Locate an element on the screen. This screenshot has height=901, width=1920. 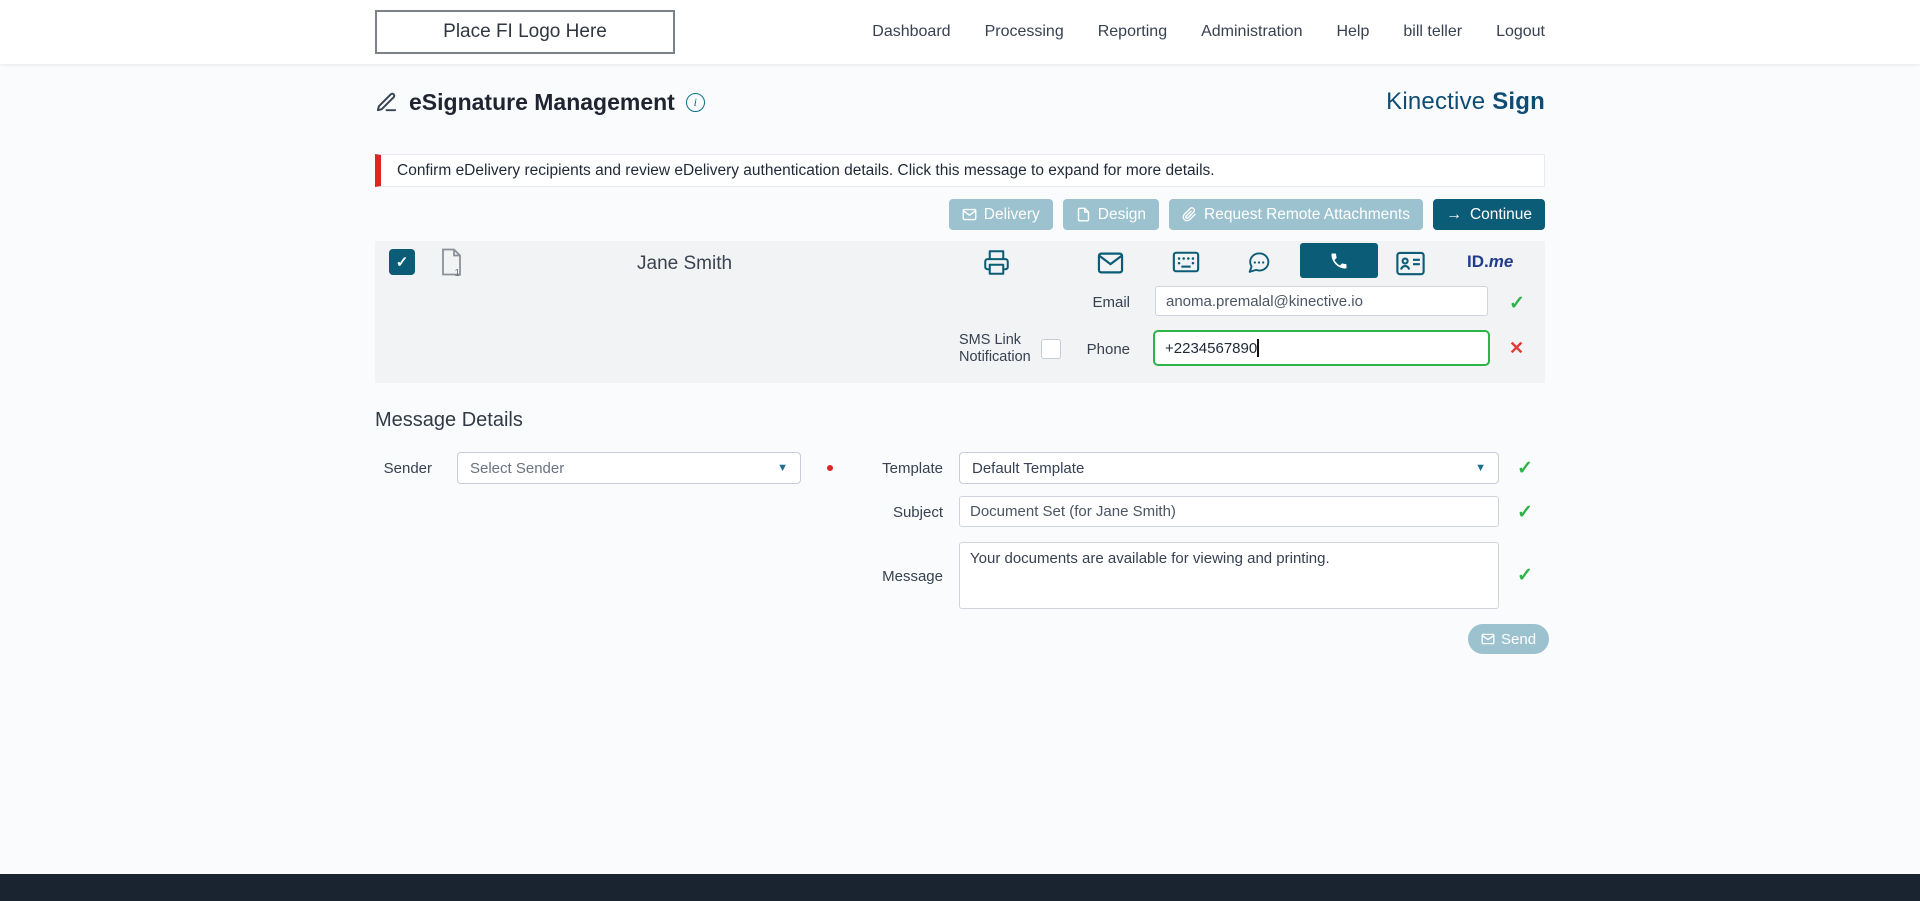
sender-required-indicator is located at coordinates (830, 468).